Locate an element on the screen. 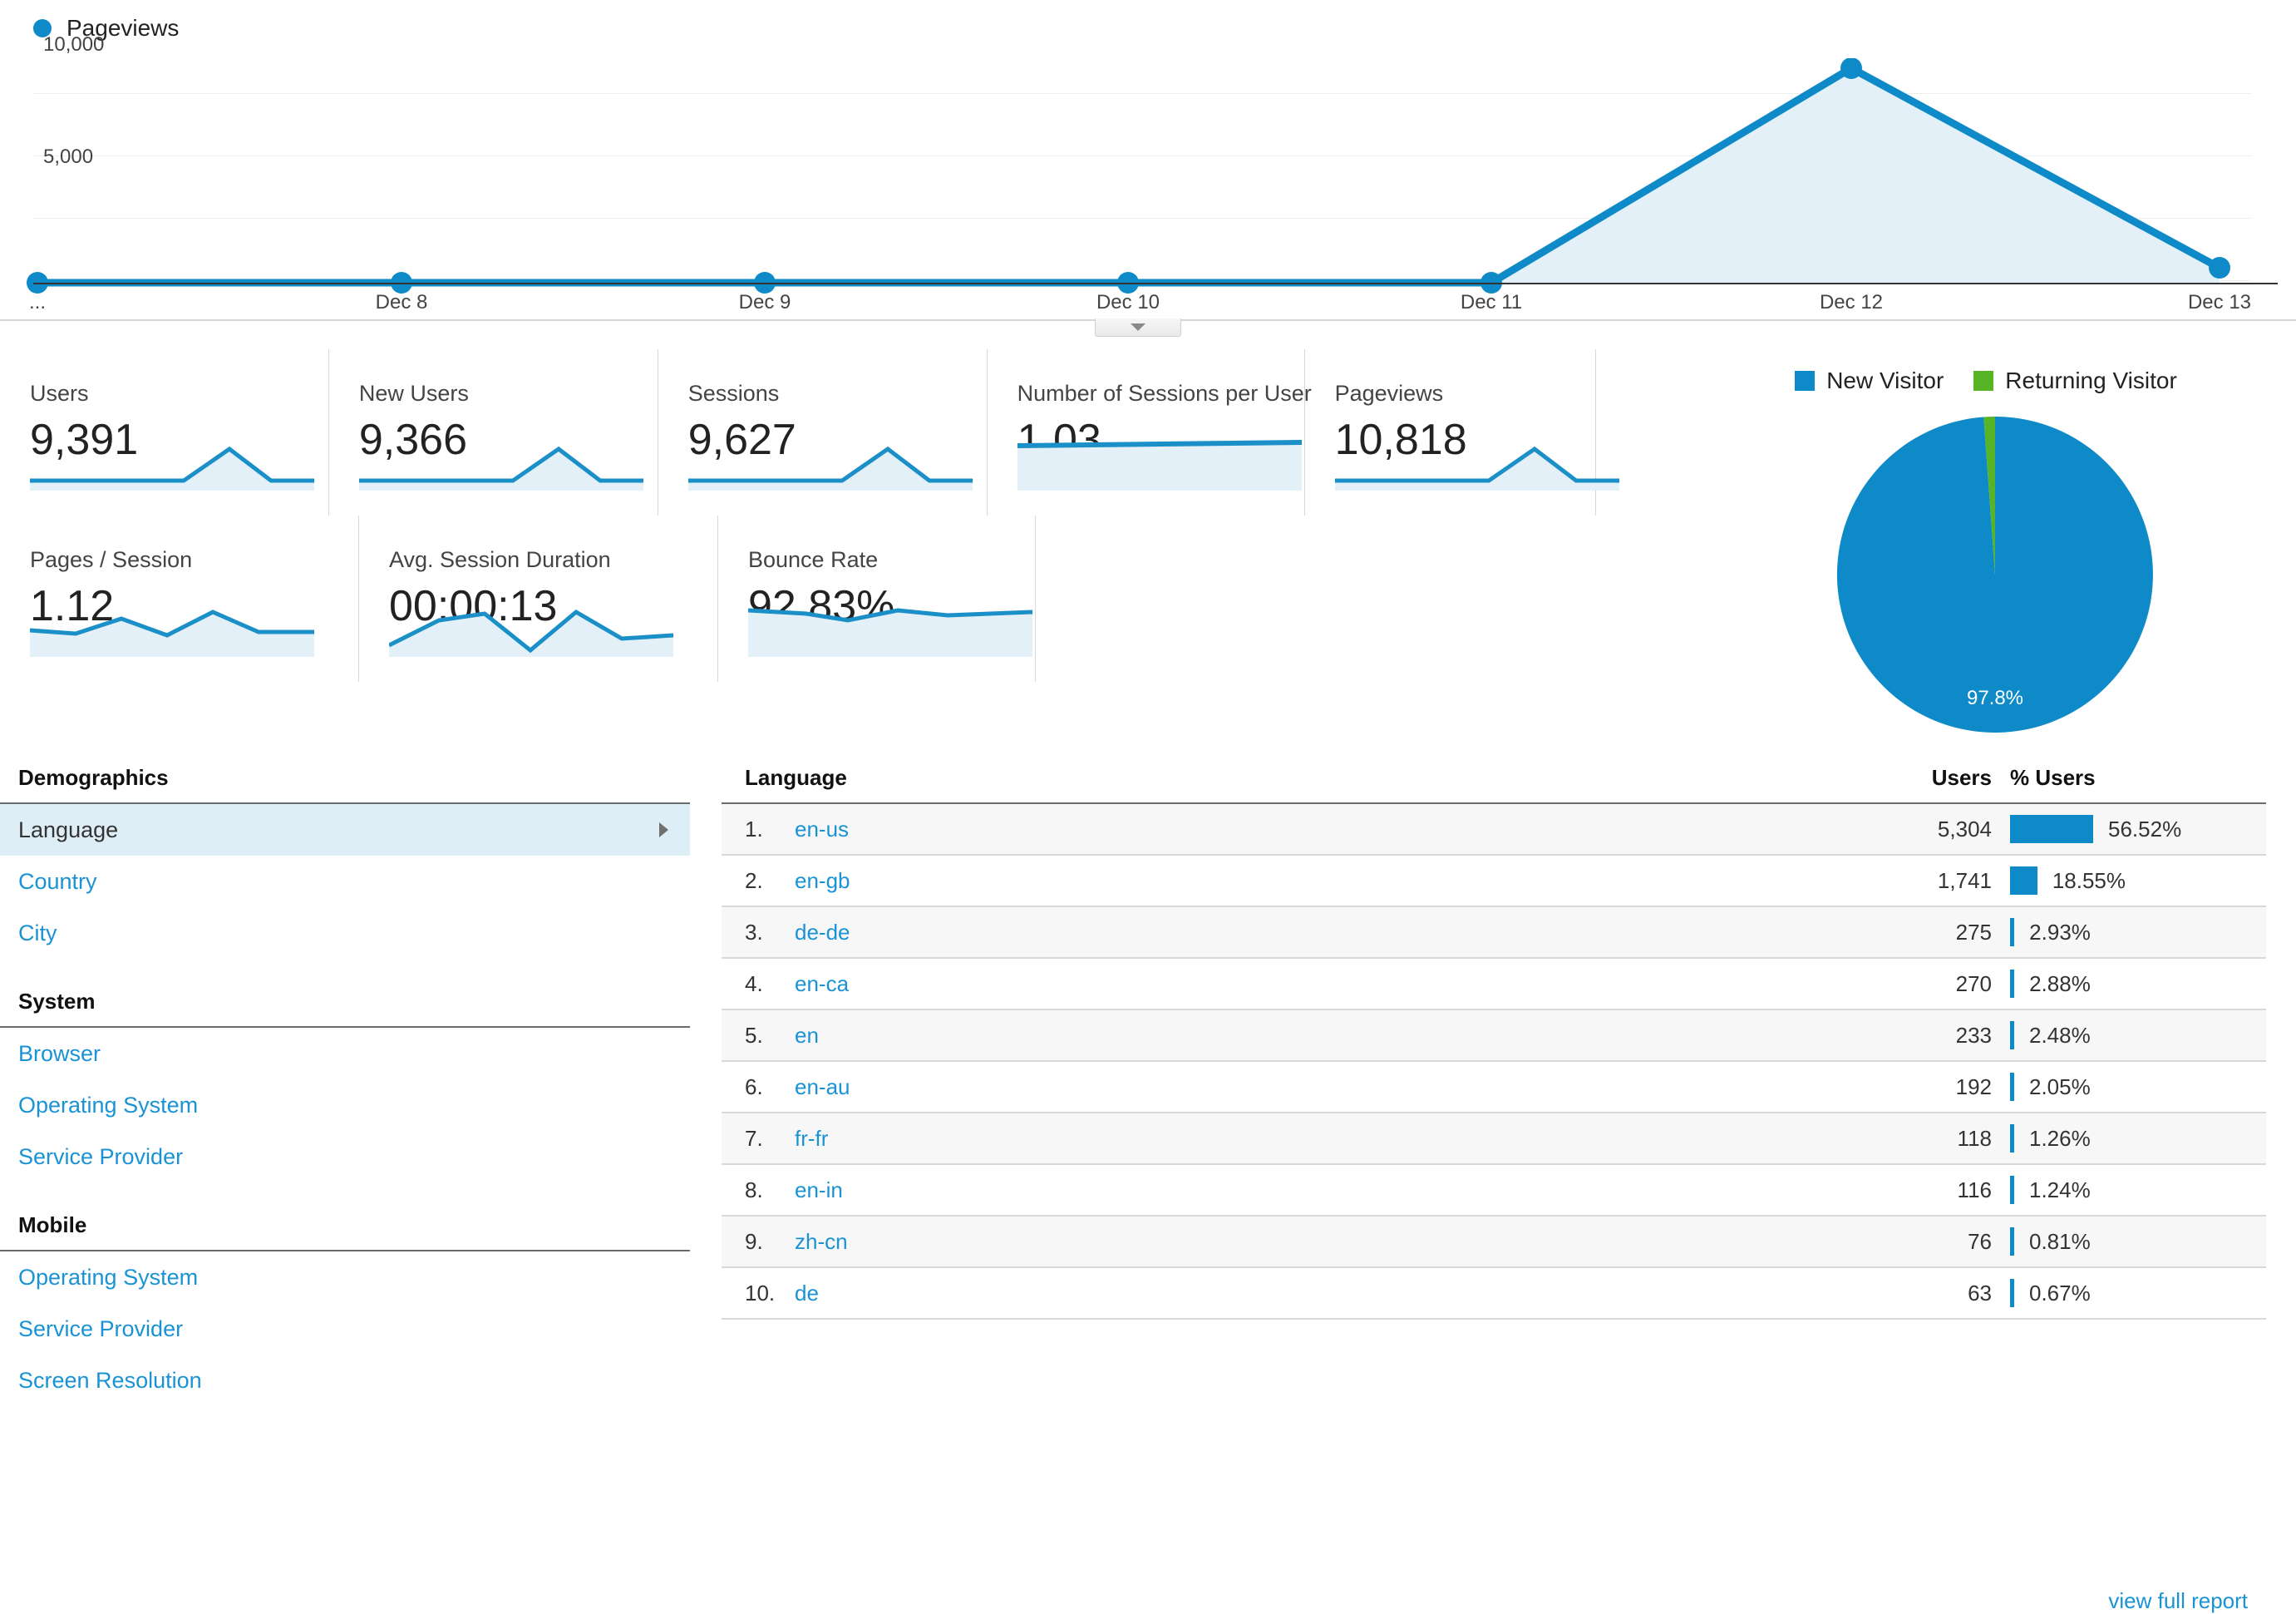 The width and height of the screenshot is (2296, 1614). table-row: 1. en-us 5,304 56.52% is located at coordinates (1494, 830).